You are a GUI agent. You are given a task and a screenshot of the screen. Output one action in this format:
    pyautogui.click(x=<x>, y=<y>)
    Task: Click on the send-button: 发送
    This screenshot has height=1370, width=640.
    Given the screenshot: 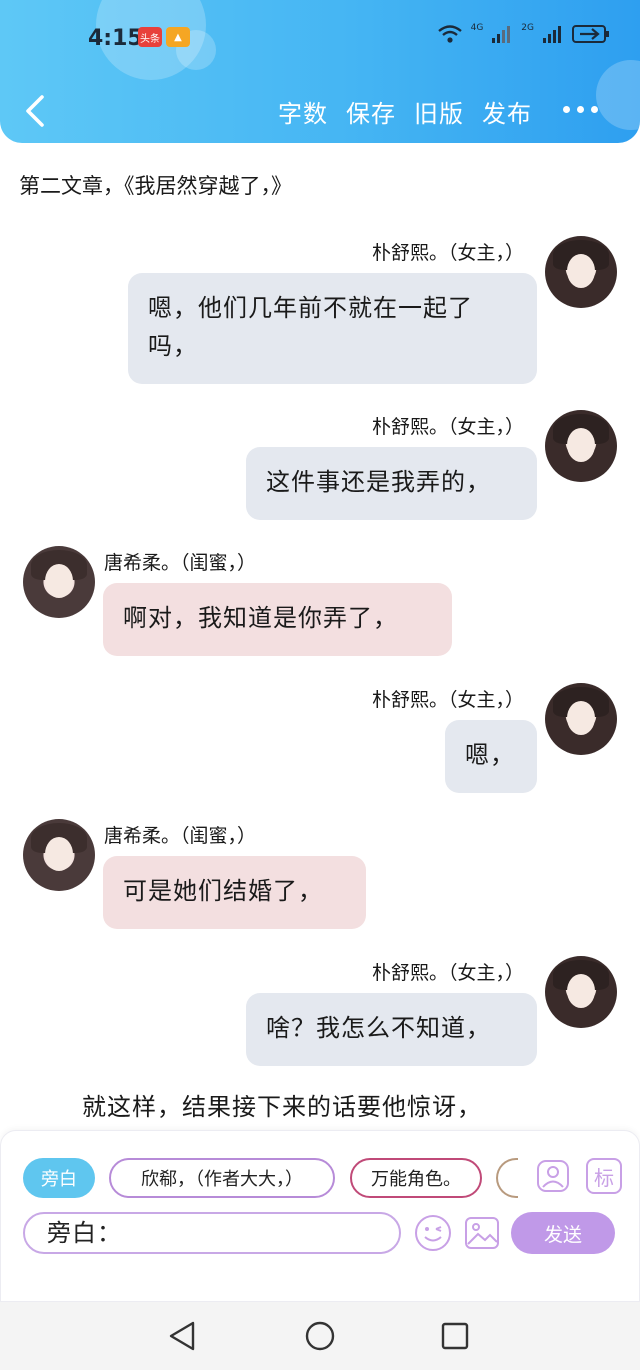 What is the action you would take?
    pyautogui.click(x=563, y=1233)
    